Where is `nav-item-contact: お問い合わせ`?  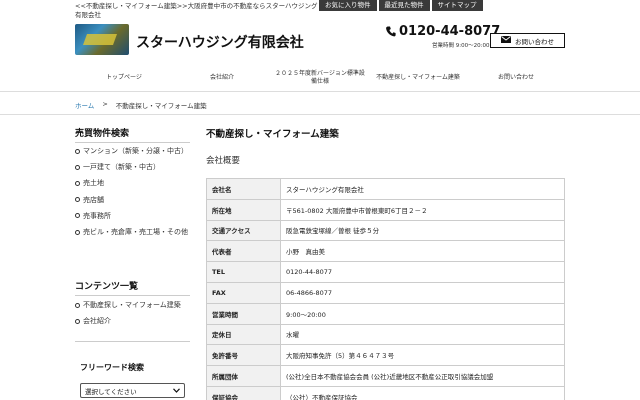 nav-item-contact: お問い合わせ is located at coordinates (516, 77).